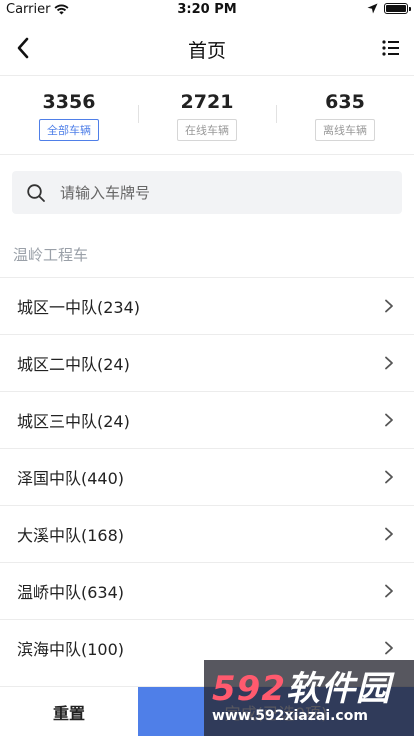 Image resolution: width=414 pixels, height=736 pixels. I want to click on nav-bar: 首页, so click(207, 48).